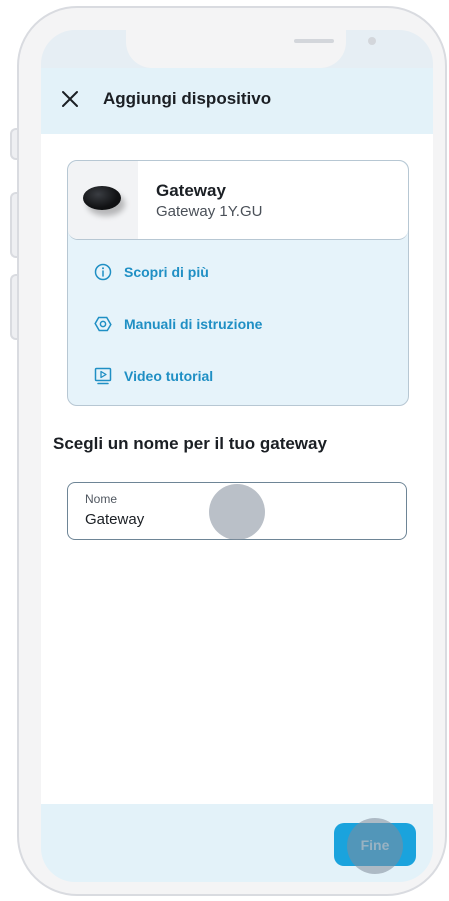  Describe the element at coordinates (375, 844) in the screenshot. I see `done-button: Fine` at that location.